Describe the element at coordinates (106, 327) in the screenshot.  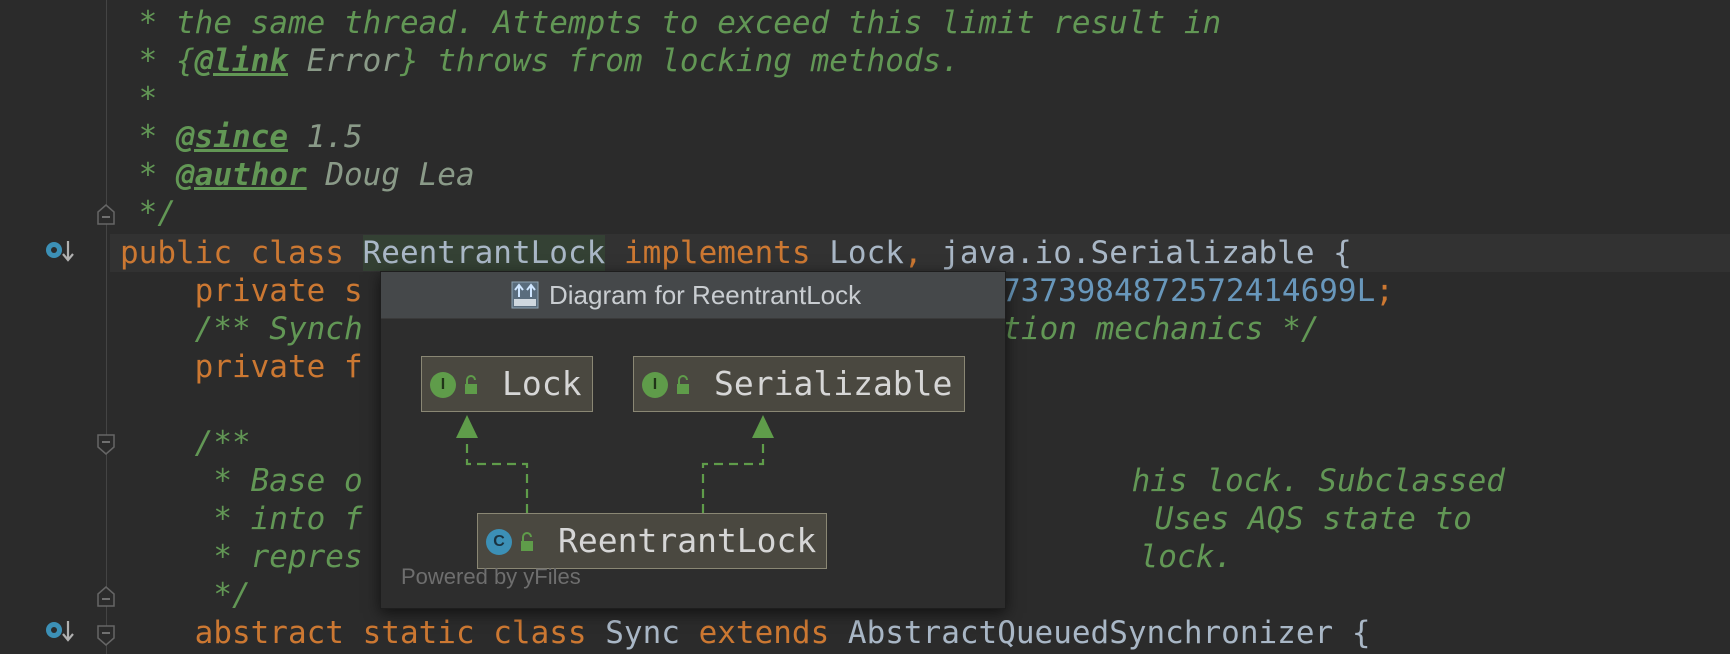
I see `gutter-divider` at that location.